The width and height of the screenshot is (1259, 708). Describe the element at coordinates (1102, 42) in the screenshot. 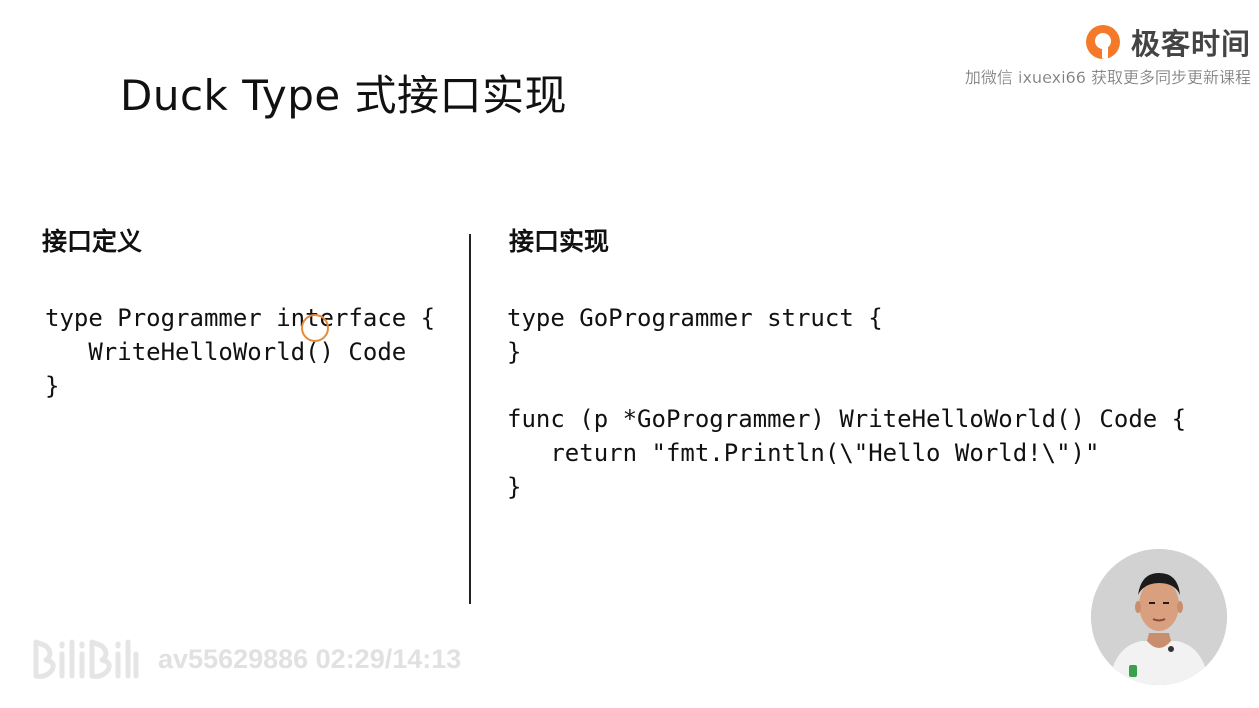

I see `geektime-logo-icon` at that location.